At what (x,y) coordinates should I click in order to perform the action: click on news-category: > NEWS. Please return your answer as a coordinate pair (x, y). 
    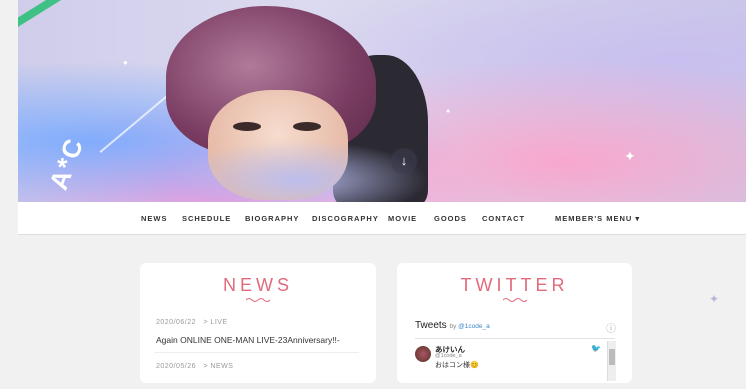
    Looking at the image, I should click on (218, 366).